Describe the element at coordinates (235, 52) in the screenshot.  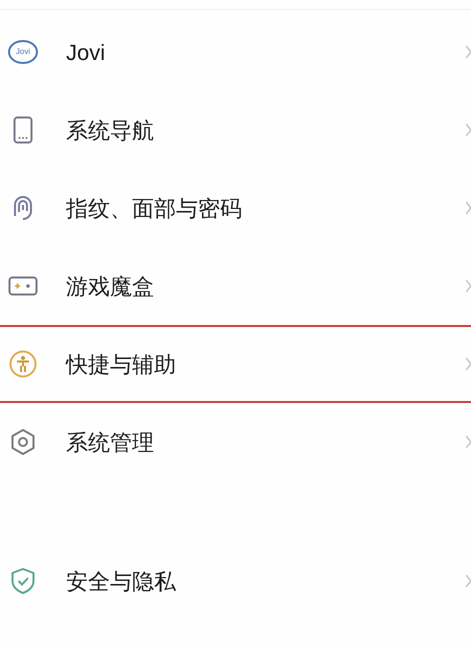
I see `settings-item: Jovi Jovi` at that location.